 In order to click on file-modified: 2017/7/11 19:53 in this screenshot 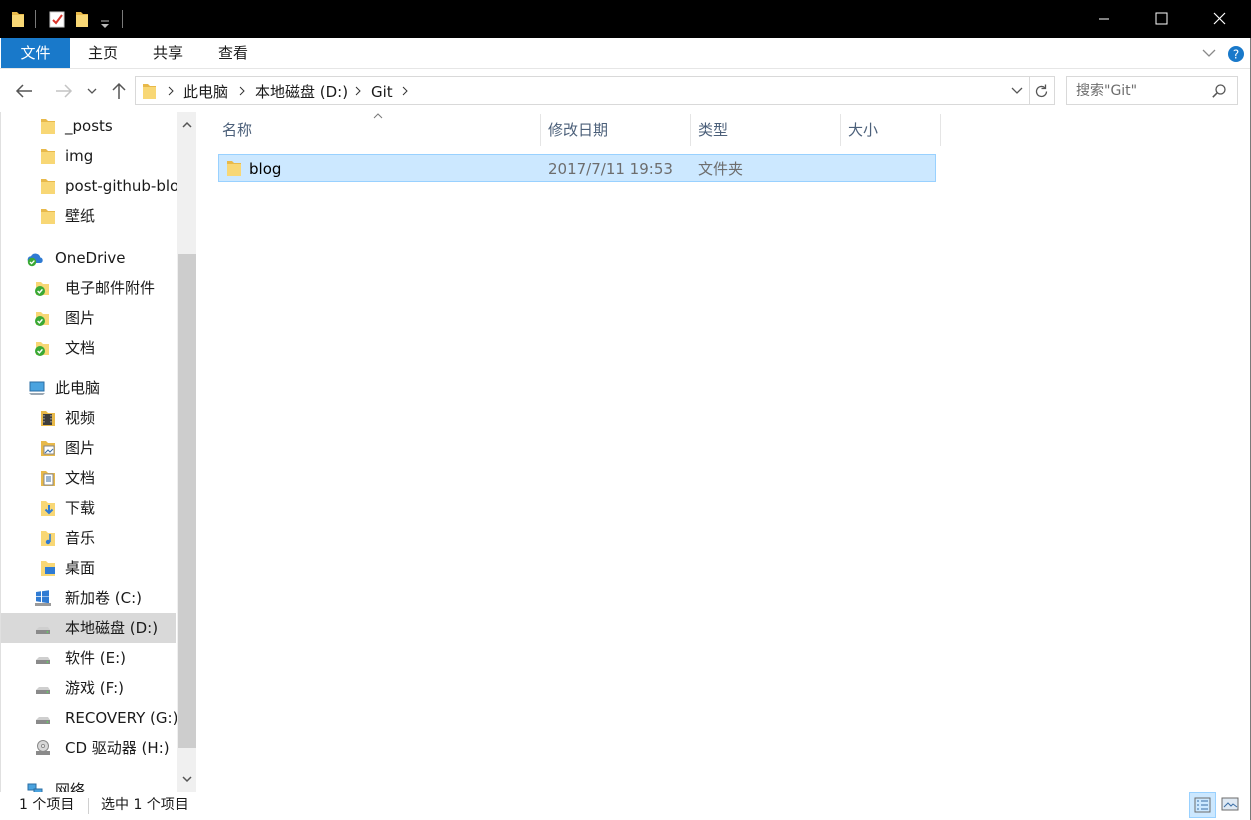, I will do `click(610, 169)`.